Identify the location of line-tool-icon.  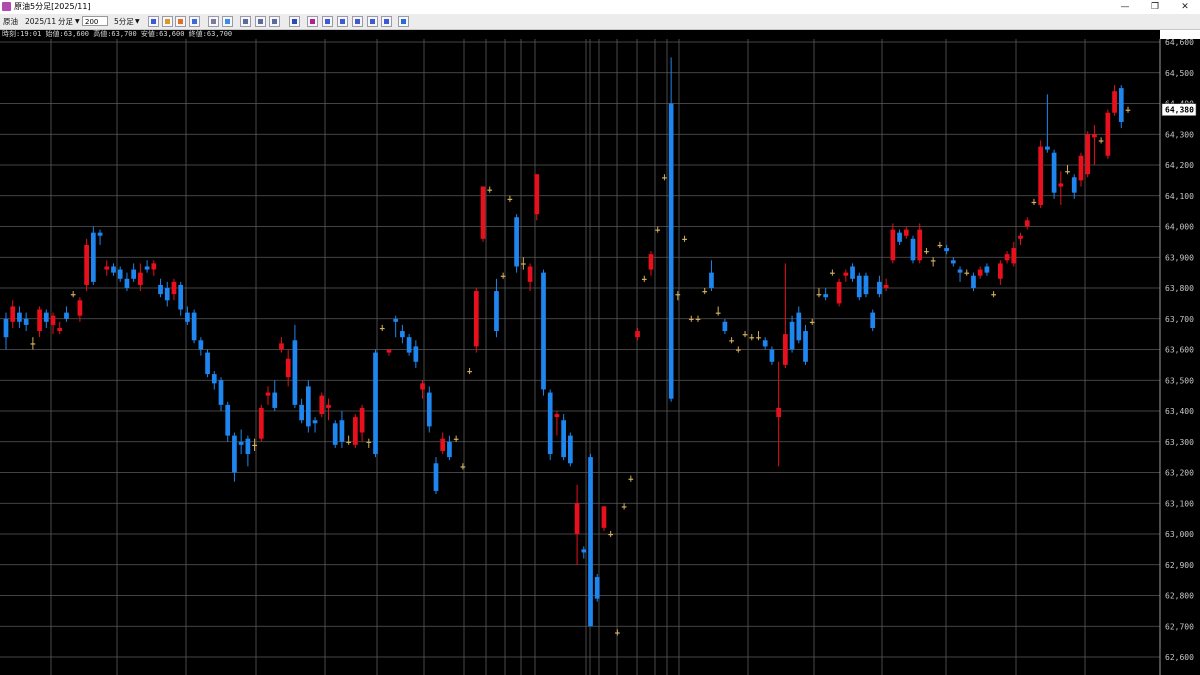
(213, 21).